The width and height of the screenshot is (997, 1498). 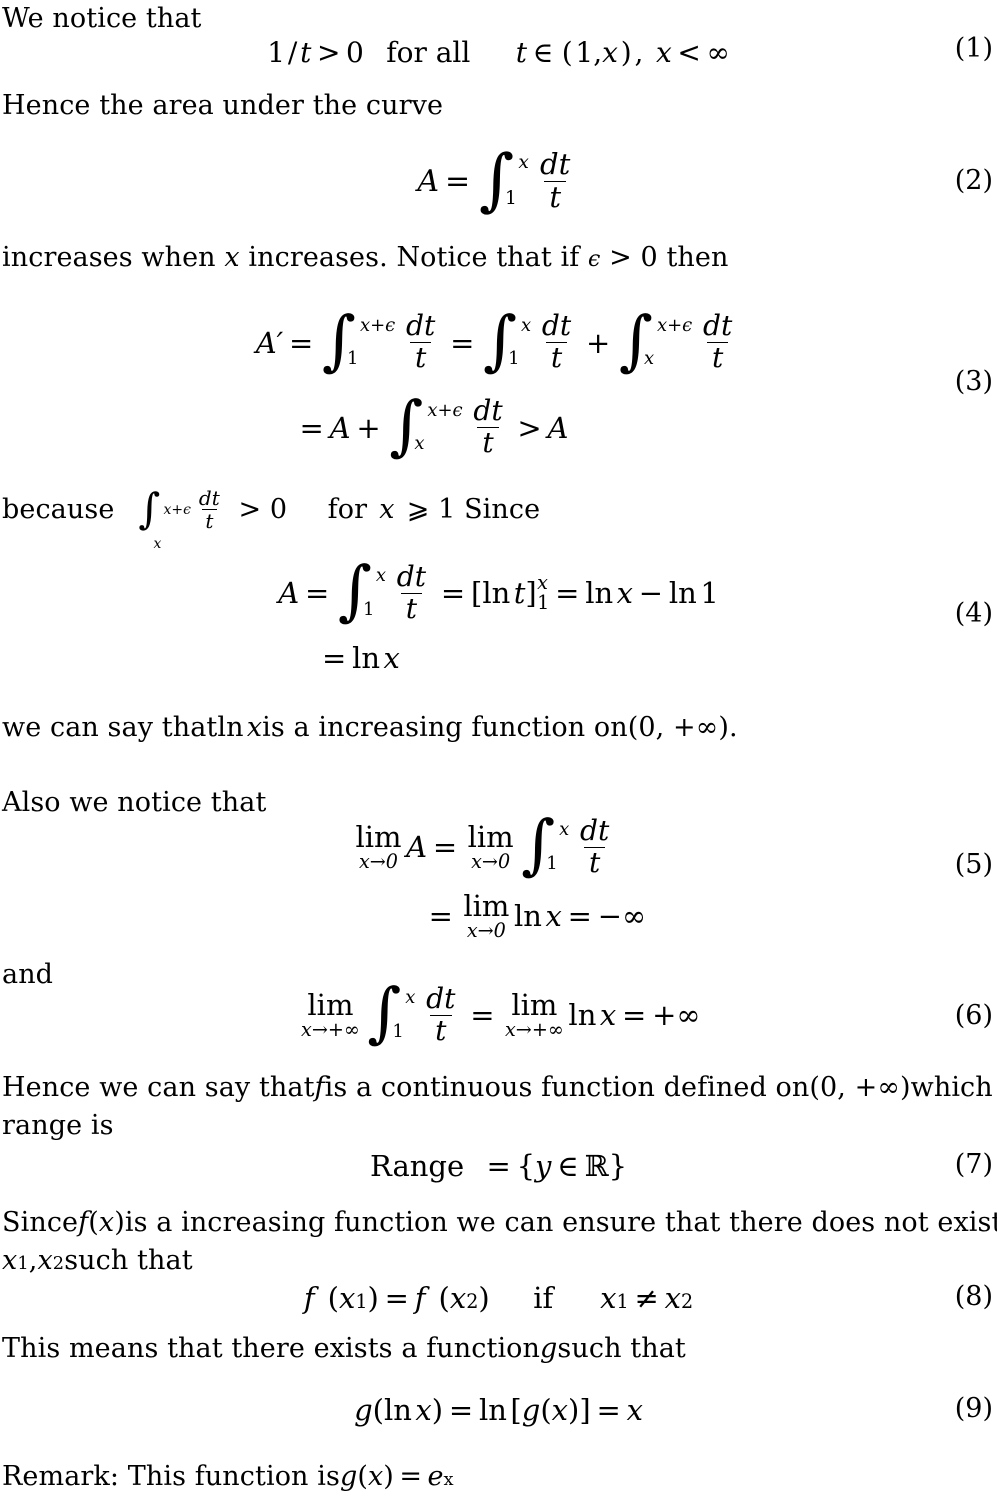 I want to click on eq8-x-subscript-2: 2, so click(x=472, y=1301).